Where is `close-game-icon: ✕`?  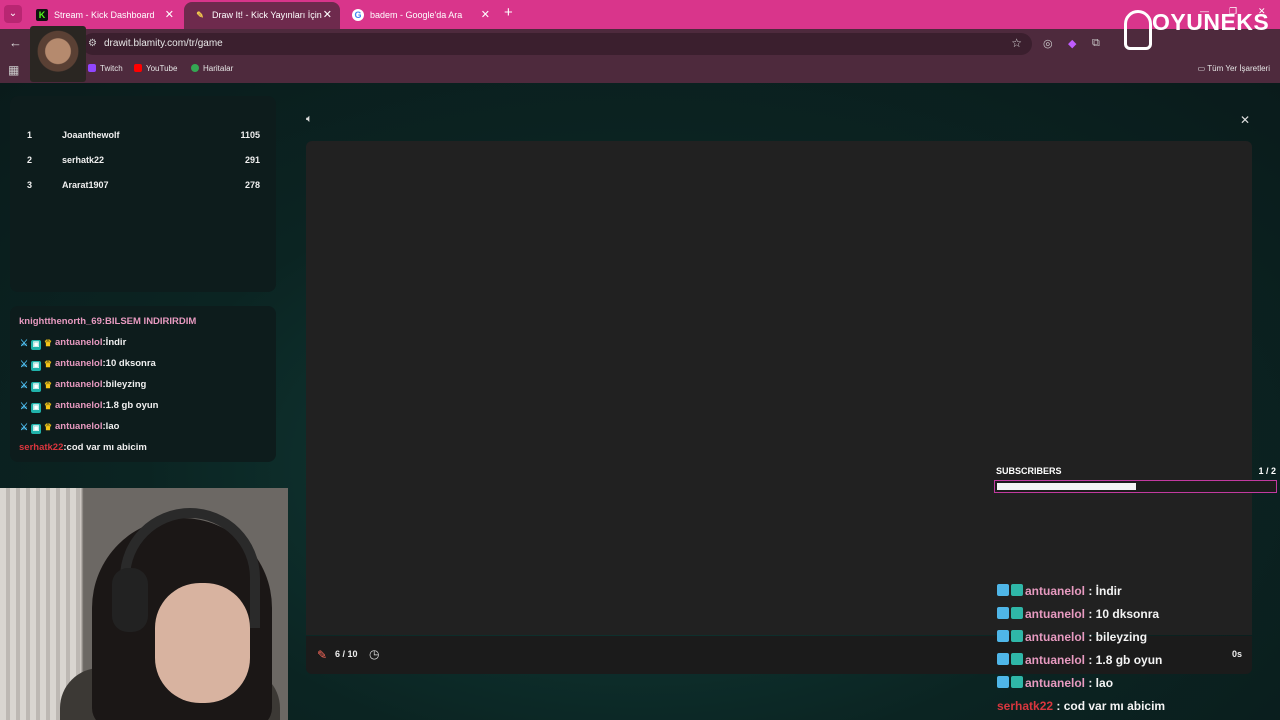 close-game-icon: ✕ is located at coordinates (1245, 120).